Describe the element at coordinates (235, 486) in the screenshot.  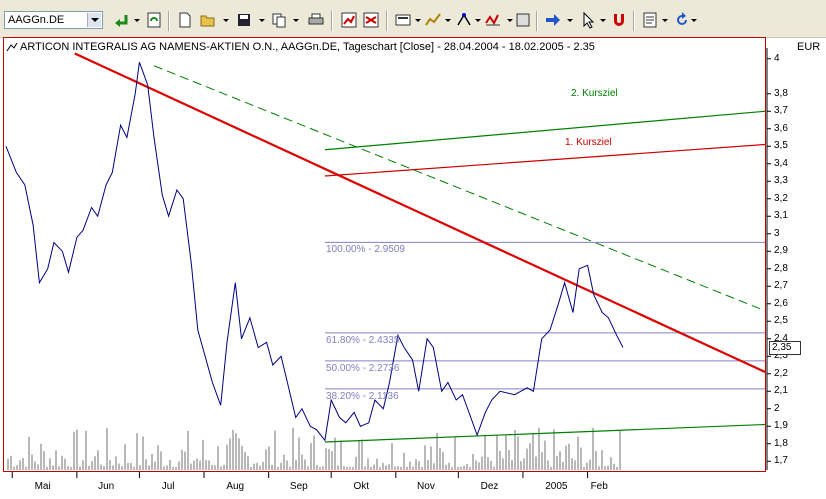
I see `x-tick-label: Aug` at that location.